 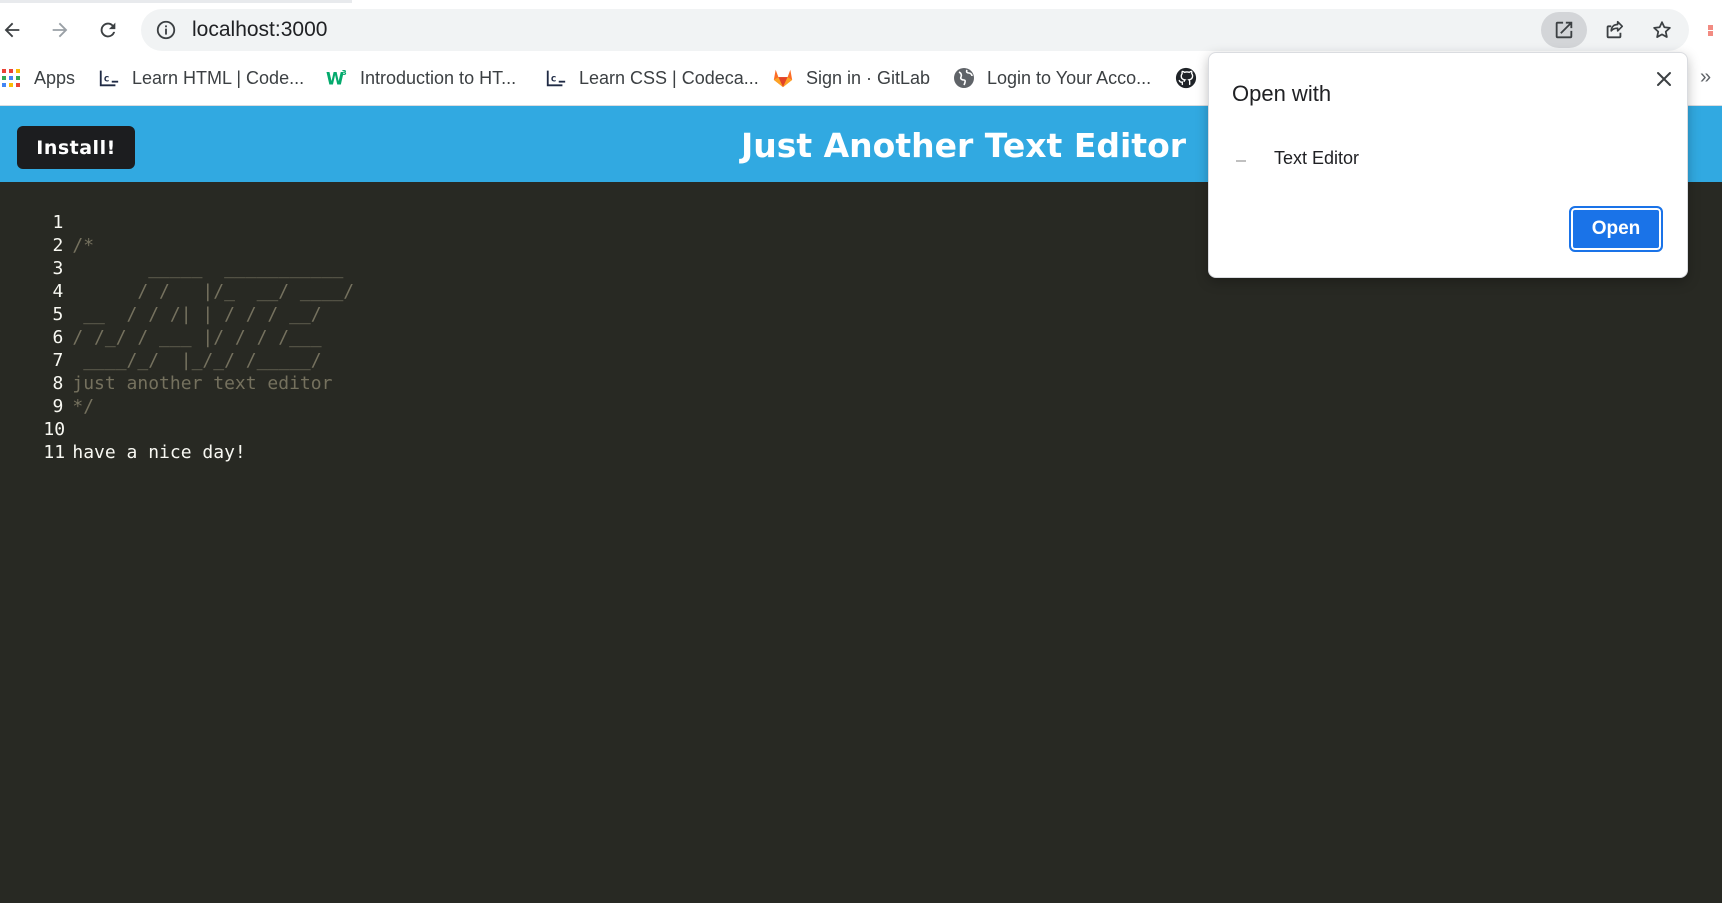 I want to click on forward-button, so click(x=60, y=30).